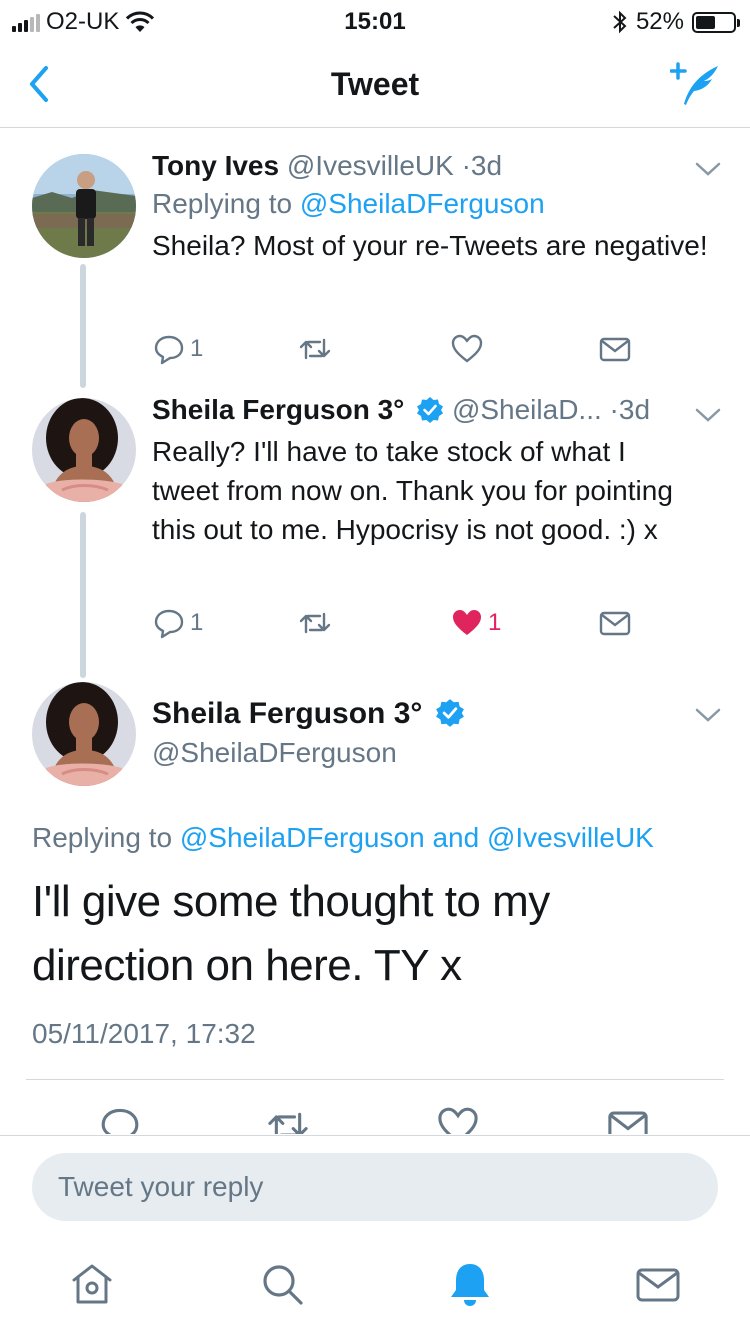 The image size is (750, 1334). I want to click on like-button, so click(467, 349).